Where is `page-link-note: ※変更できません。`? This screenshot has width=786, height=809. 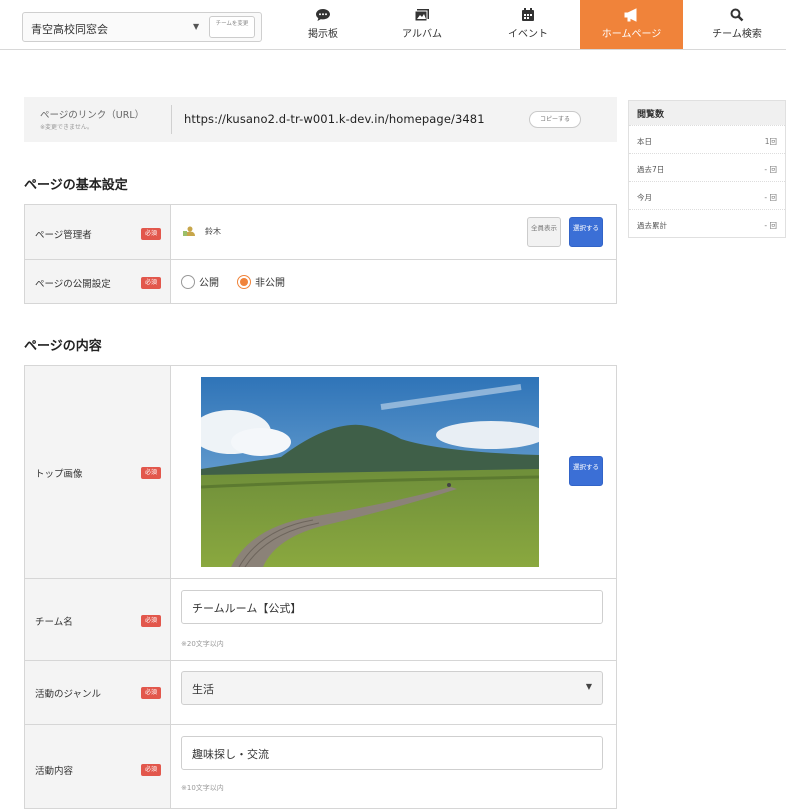 page-link-note: ※変更できません。 is located at coordinates (66, 127).